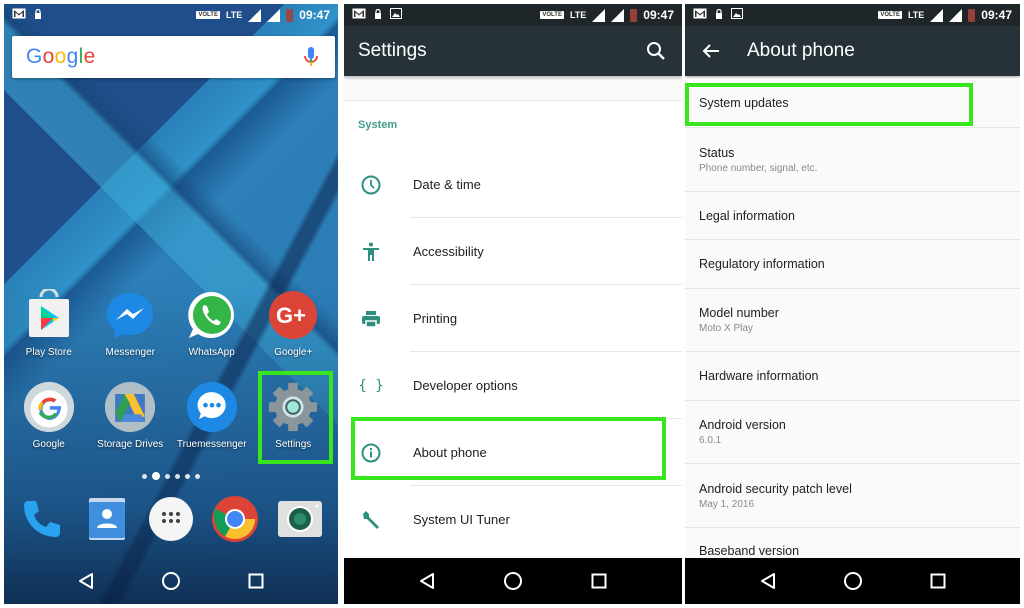 The width and height of the screenshot is (1024, 608). Describe the element at coordinates (513, 251) in the screenshot. I see `settings-item-accessibility: Accessibility` at that location.